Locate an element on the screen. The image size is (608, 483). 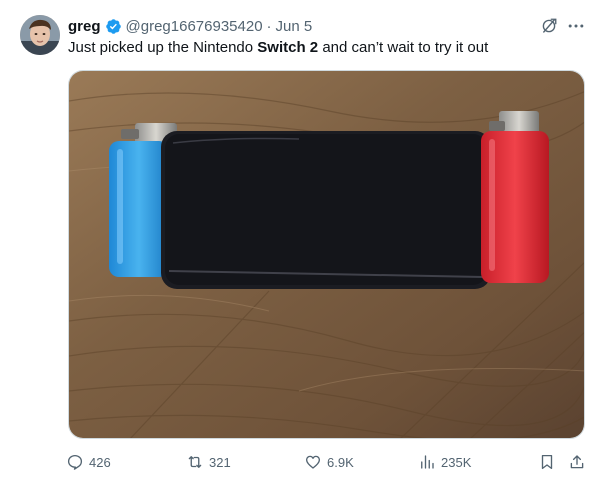
bookmark-icon is located at coordinates (547, 462).